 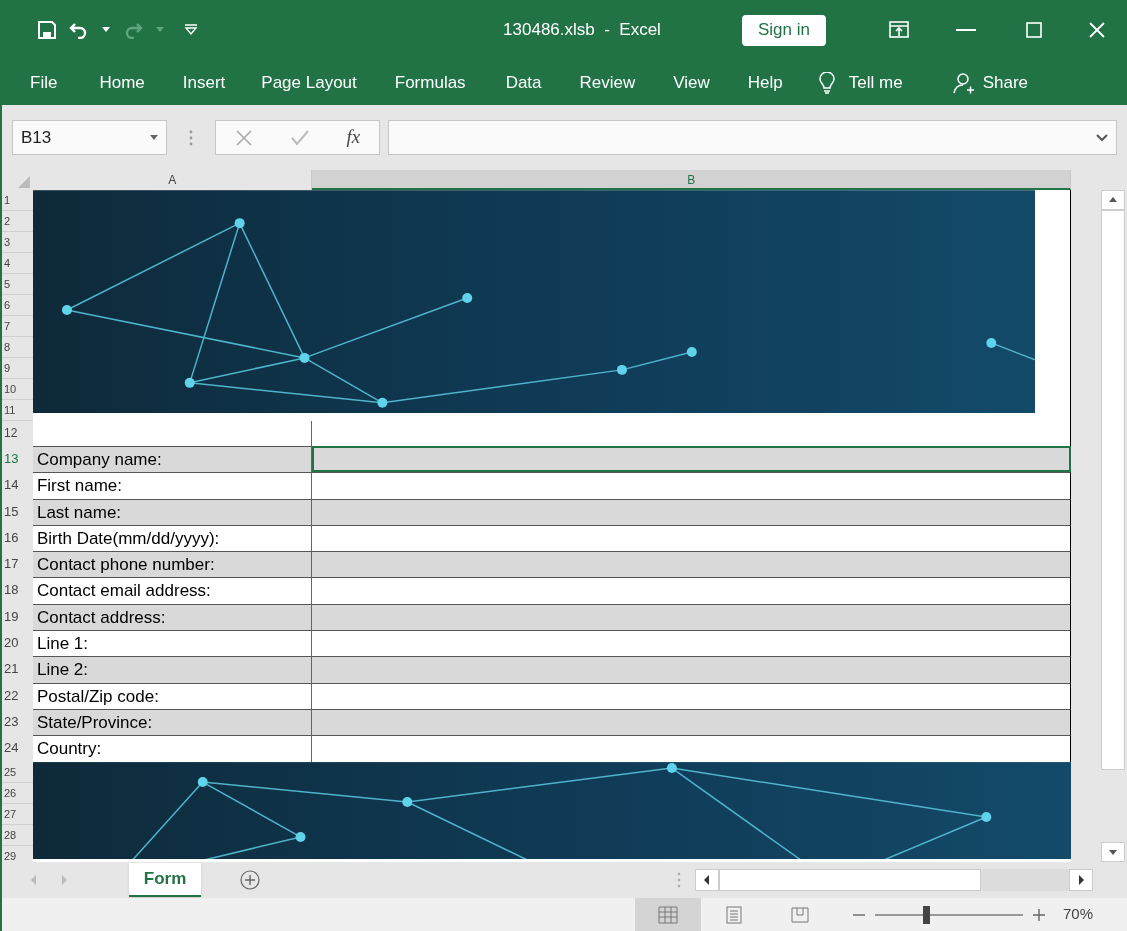 What do you see at coordinates (172, 643) in the screenshot?
I see `field-label: Line 1:` at bounding box center [172, 643].